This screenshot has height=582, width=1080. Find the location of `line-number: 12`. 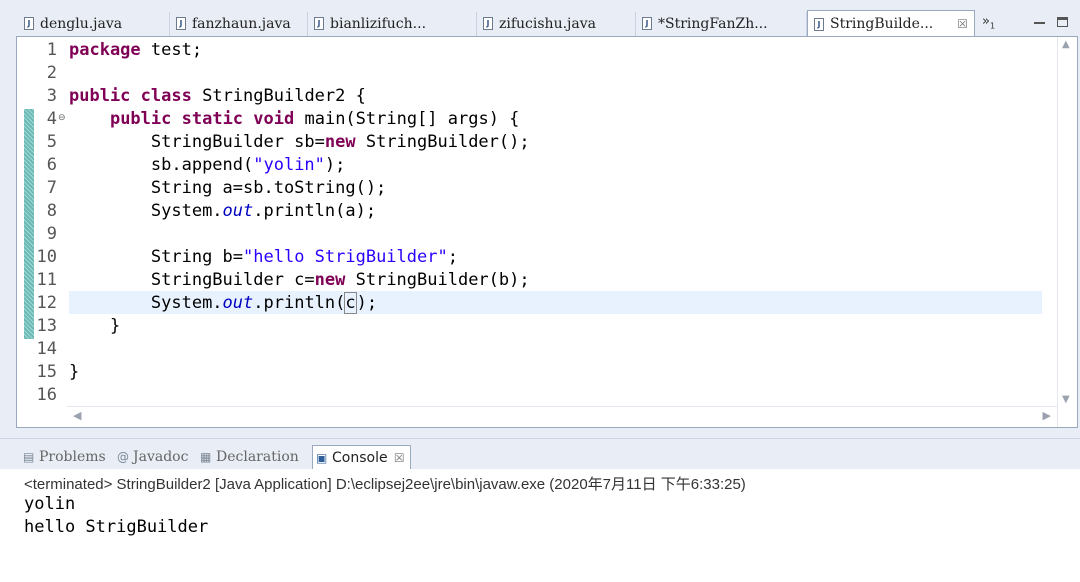

line-number: 12 is located at coordinates (46, 303).